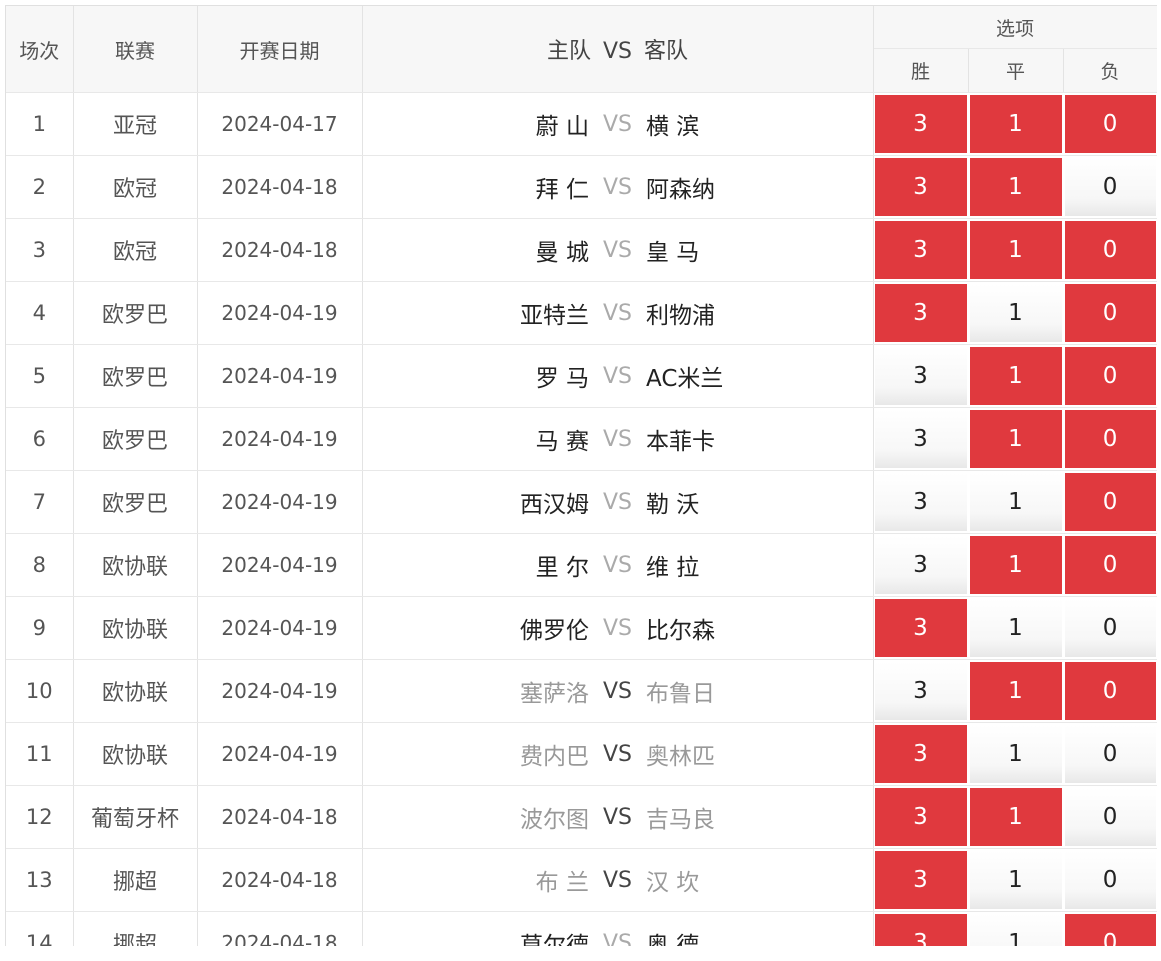 The height and width of the screenshot is (961, 1161). Describe the element at coordinates (40, 565) in the screenshot. I see `match-number: 8` at that location.